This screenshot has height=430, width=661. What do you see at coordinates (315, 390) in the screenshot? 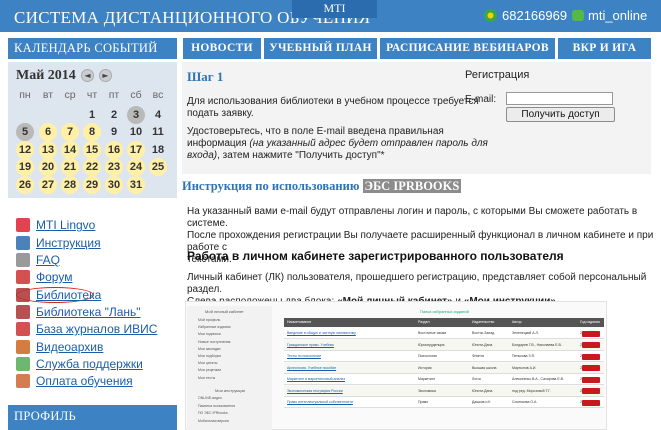
I see `screenshot-cell: Экономическая география России` at bounding box center [315, 390].